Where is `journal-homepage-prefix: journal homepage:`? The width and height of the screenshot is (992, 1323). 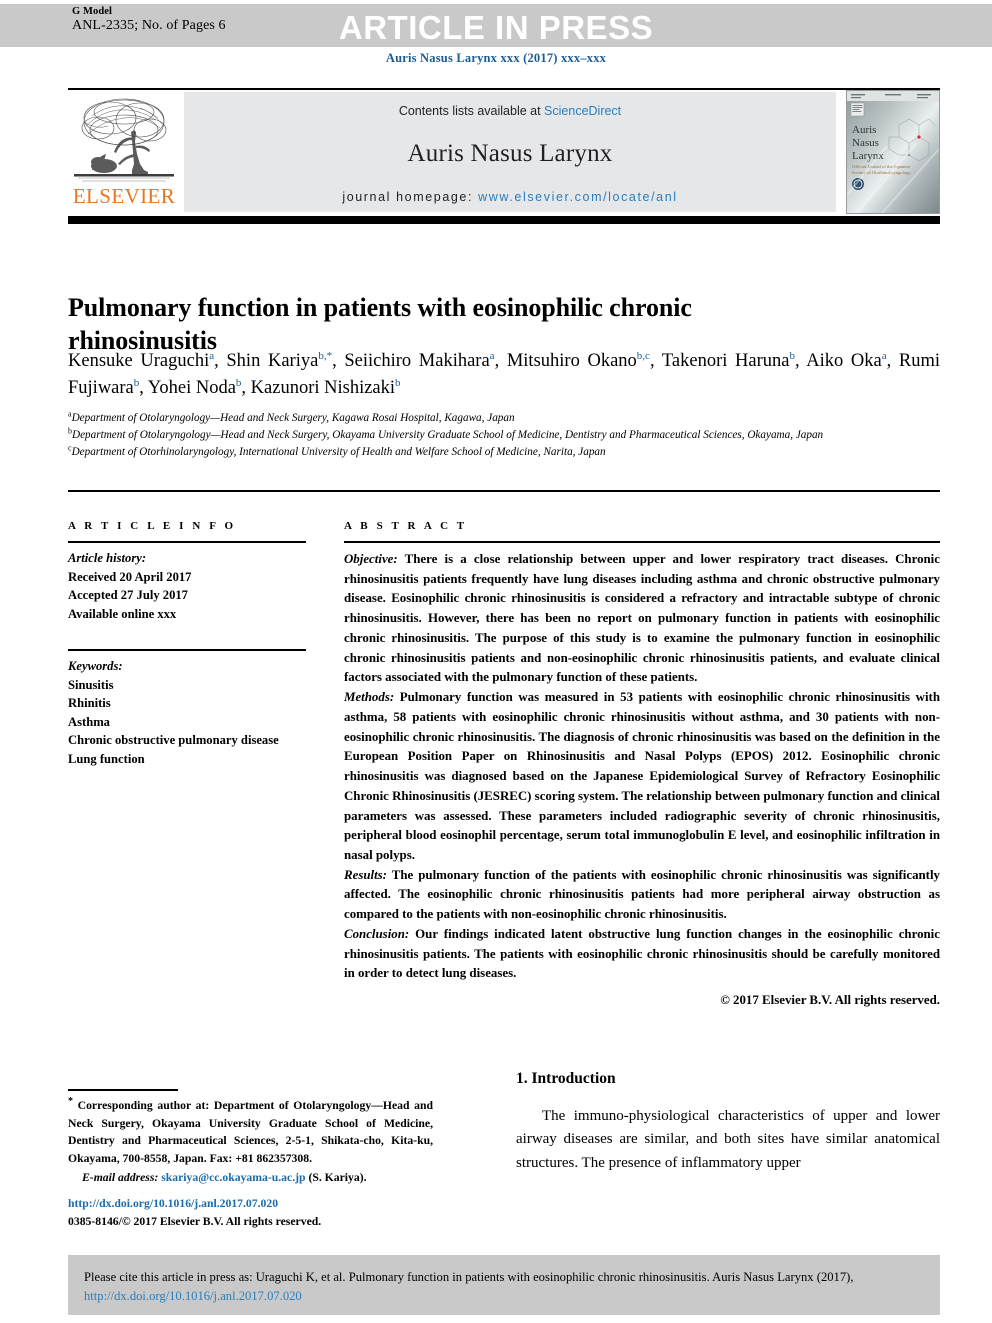
journal-homepage-prefix: journal homepage: is located at coordinates (410, 197).